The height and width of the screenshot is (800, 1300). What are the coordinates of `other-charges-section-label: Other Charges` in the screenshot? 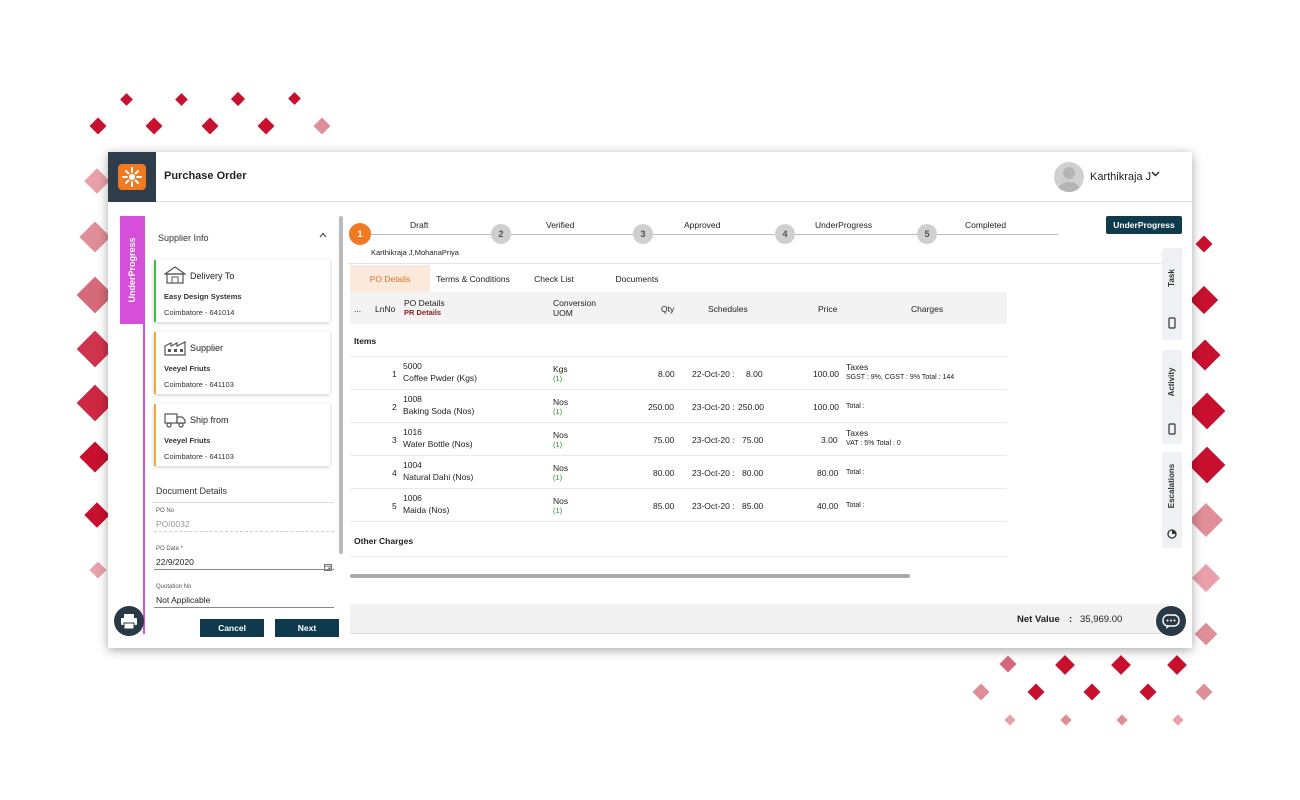 It's located at (384, 541).